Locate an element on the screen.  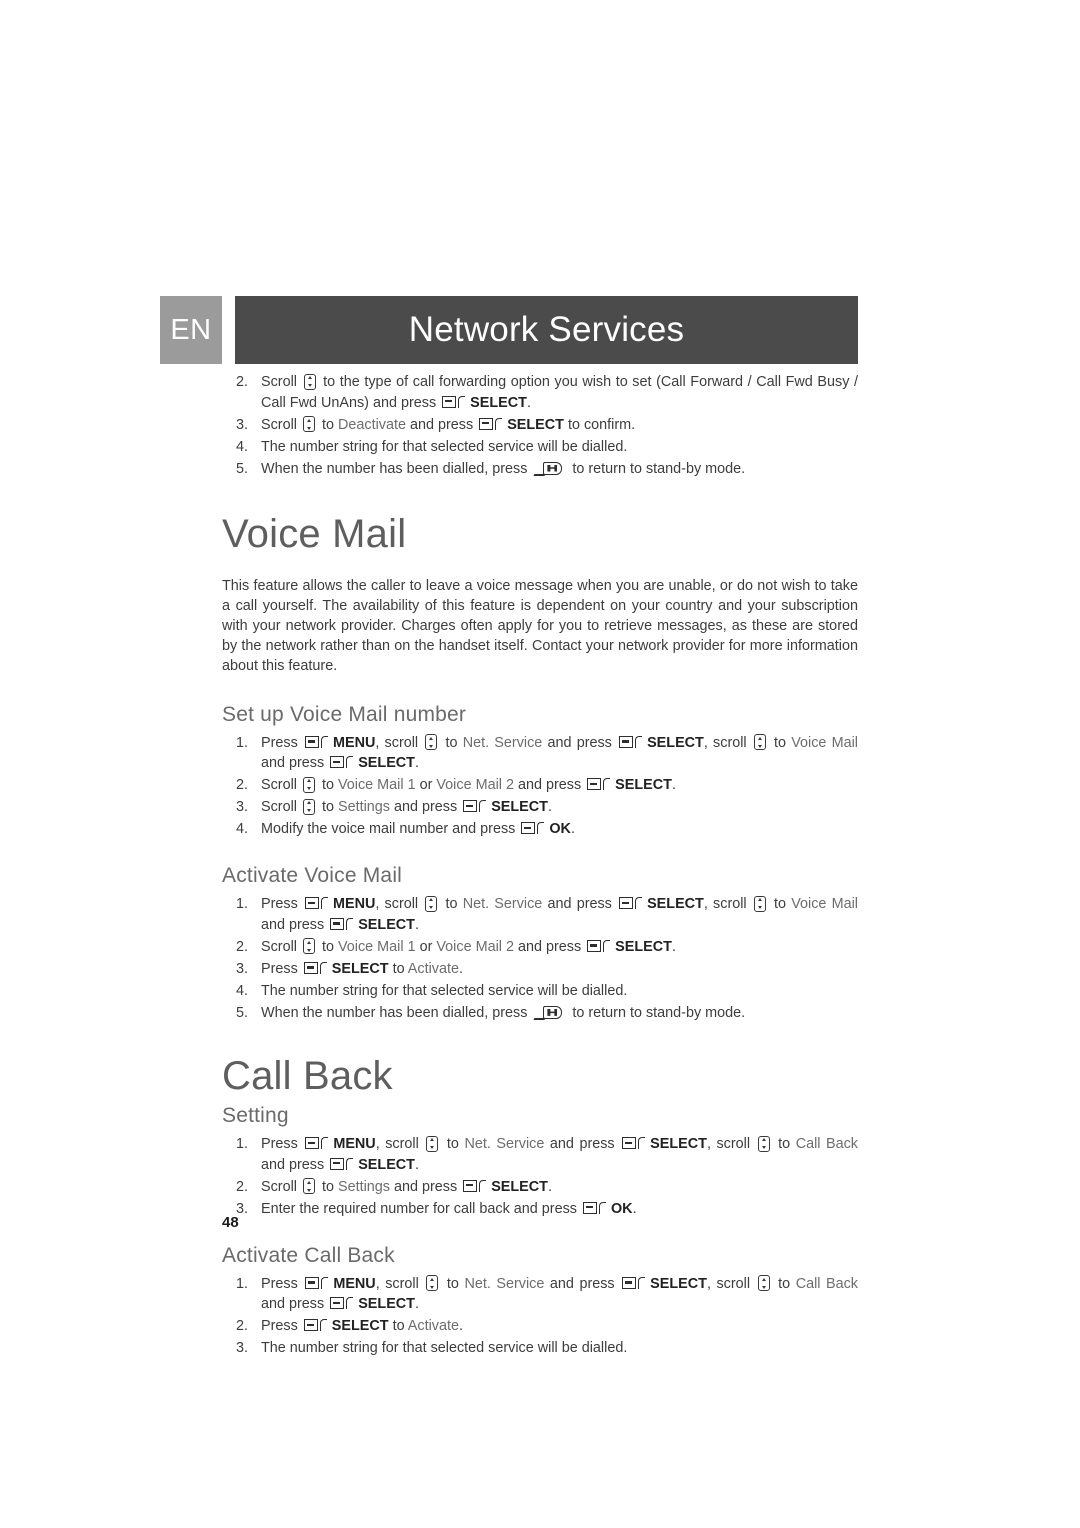
menu-item-name: Call Back is located at coordinates (827, 1144).